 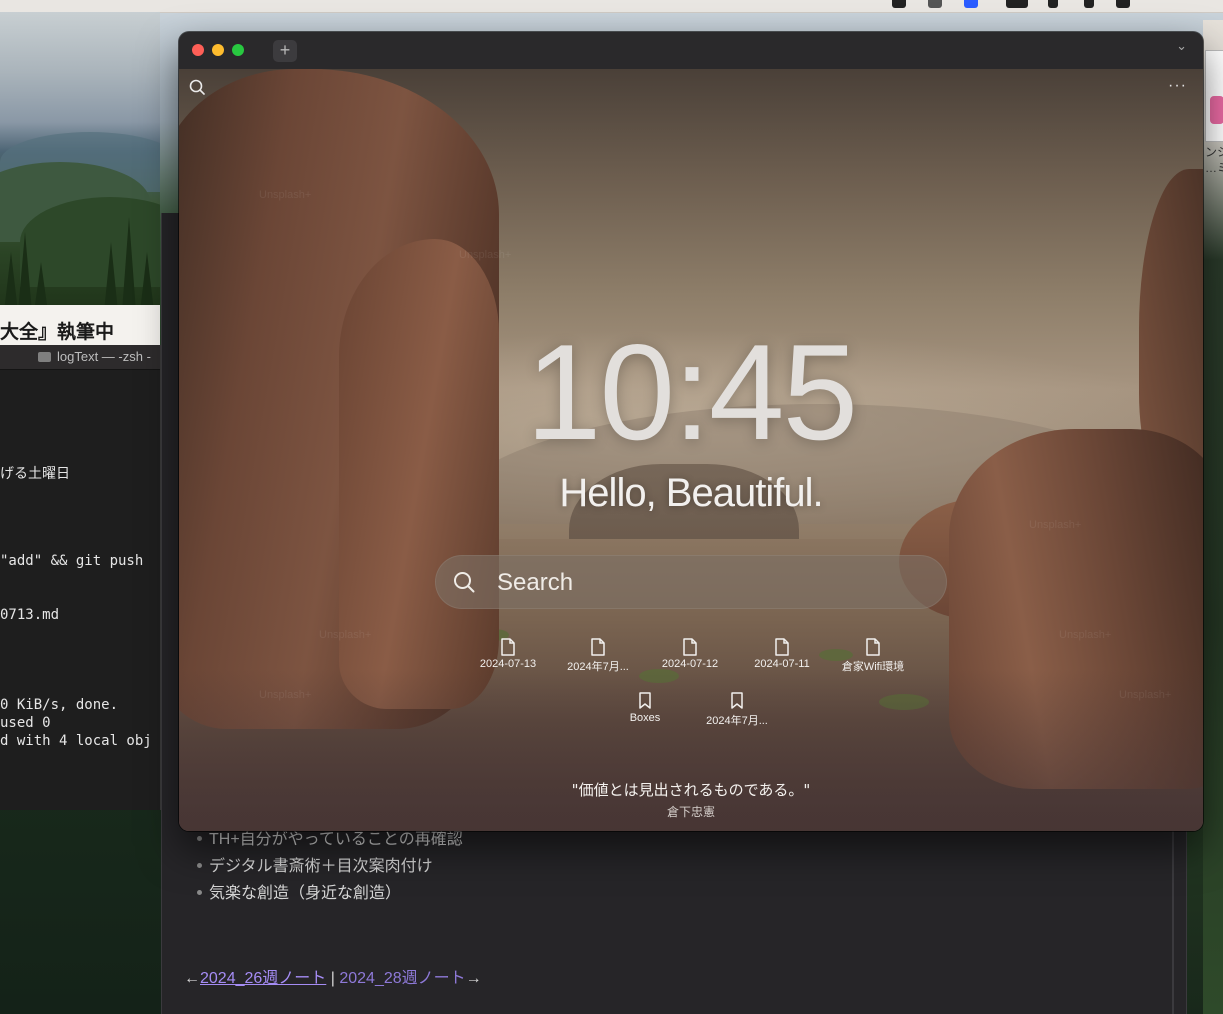 I want to click on close-button, so click(x=198, y=50).